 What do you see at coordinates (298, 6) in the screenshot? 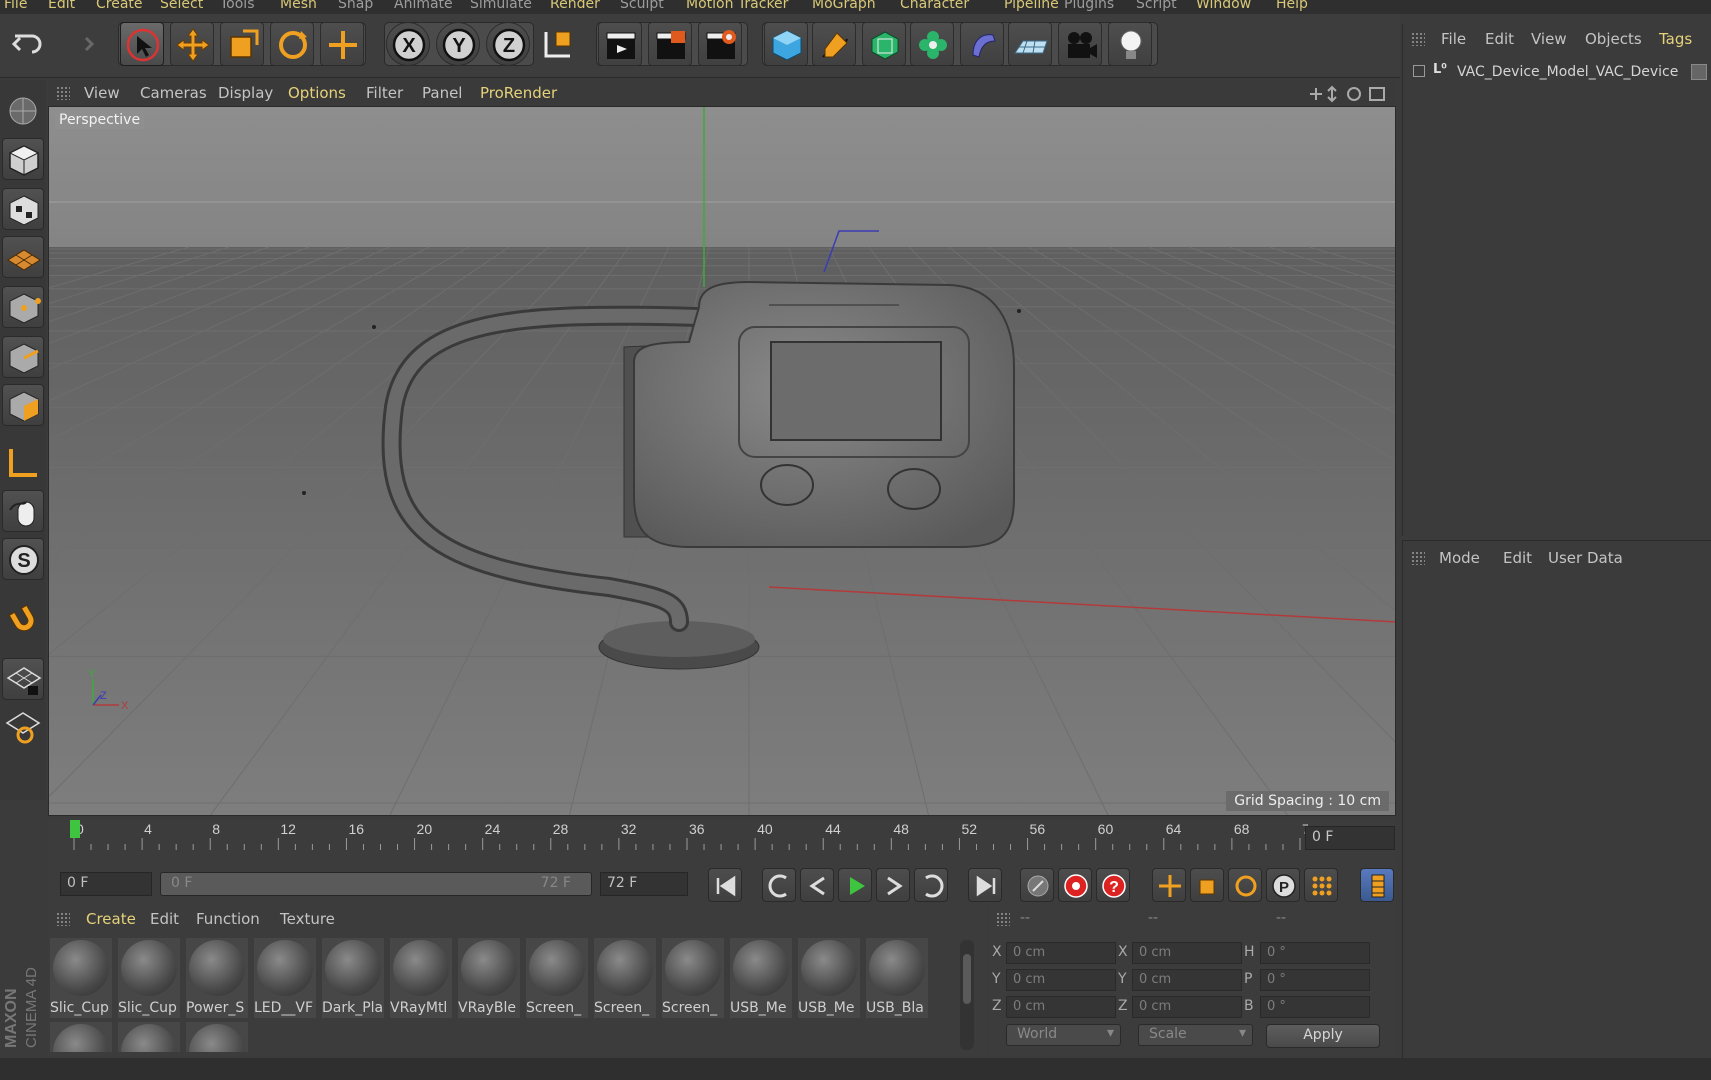
I see `menu-mesh: Mesh` at bounding box center [298, 6].